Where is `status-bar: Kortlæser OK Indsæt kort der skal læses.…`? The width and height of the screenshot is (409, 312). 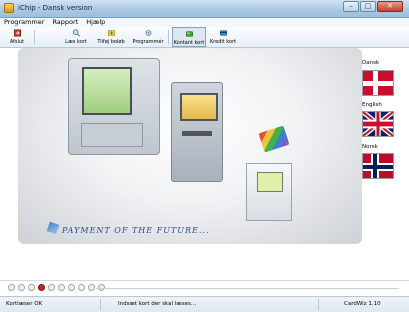 status-bar: Kortlæser OK Indsæt kort der skal læses.… is located at coordinates (204, 304).